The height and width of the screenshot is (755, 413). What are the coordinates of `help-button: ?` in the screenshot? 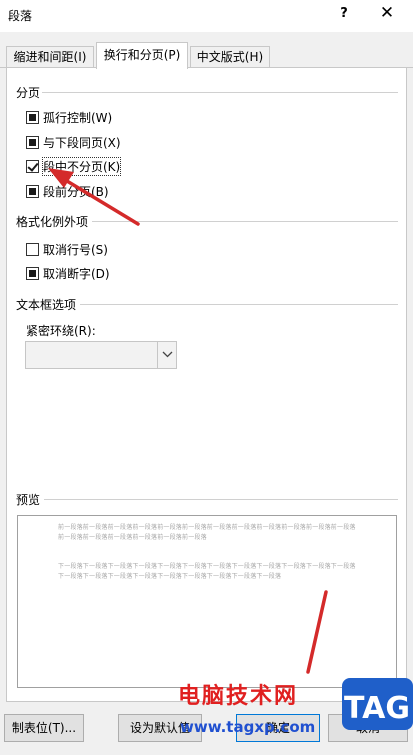 It's located at (344, 13).